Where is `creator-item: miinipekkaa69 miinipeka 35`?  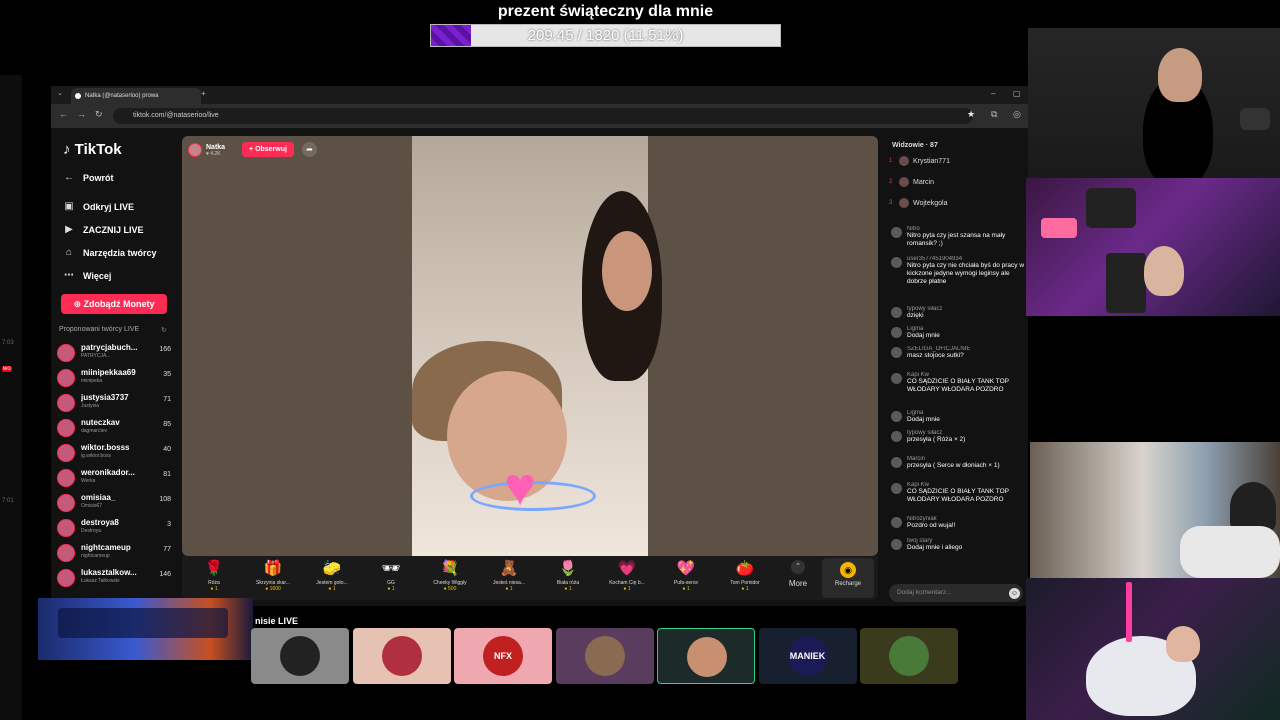 creator-item: miinipekkaa69 miinipeka 35 is located at coordinates (114, 378).